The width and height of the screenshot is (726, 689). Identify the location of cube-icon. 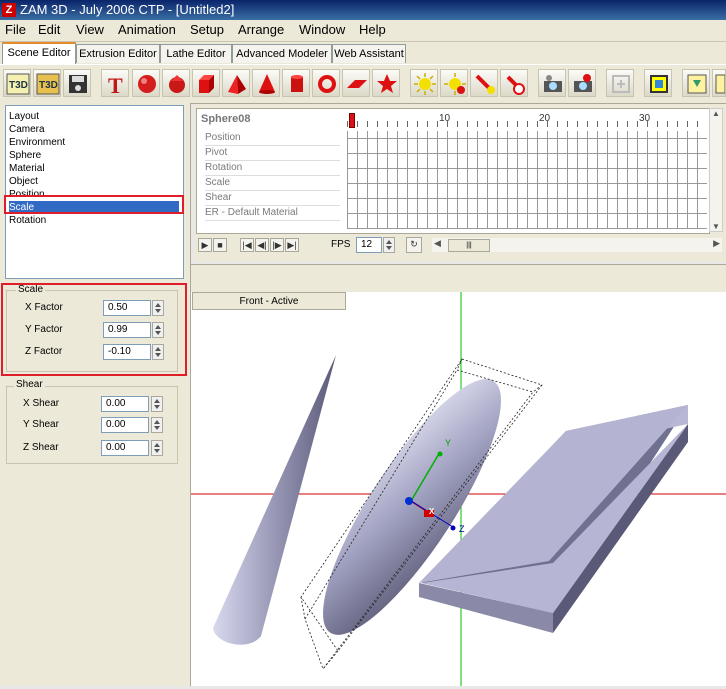
(206, 83).